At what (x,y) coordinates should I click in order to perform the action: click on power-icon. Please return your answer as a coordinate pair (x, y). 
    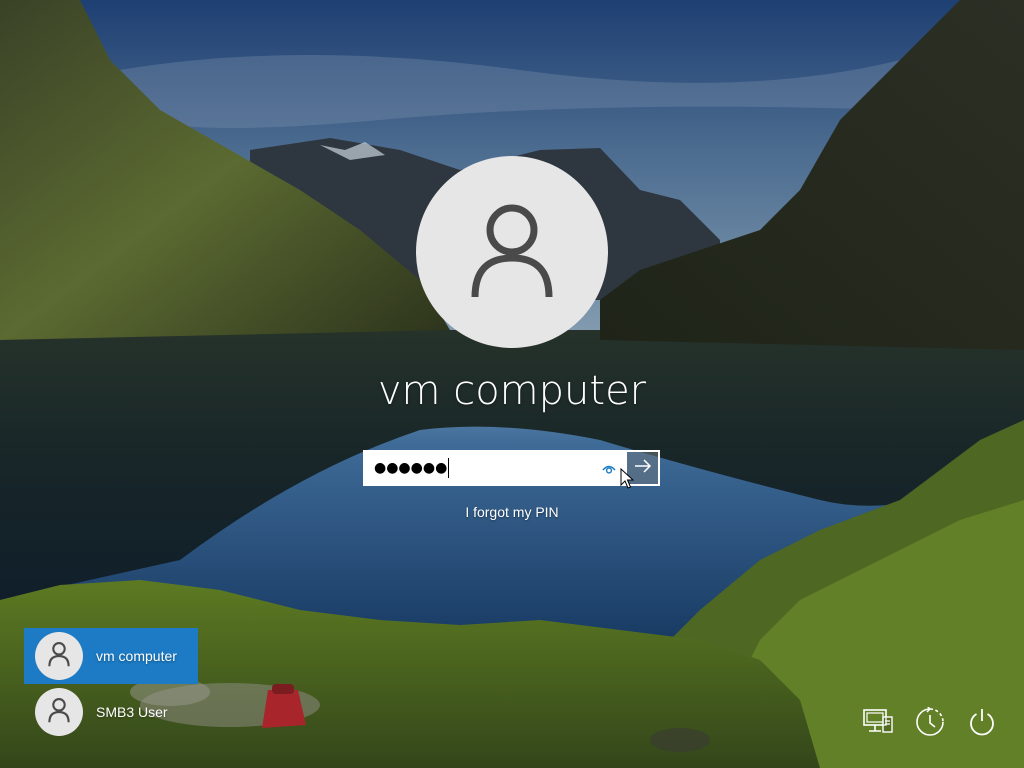
    Looking at the image, I should click on (982, 724).